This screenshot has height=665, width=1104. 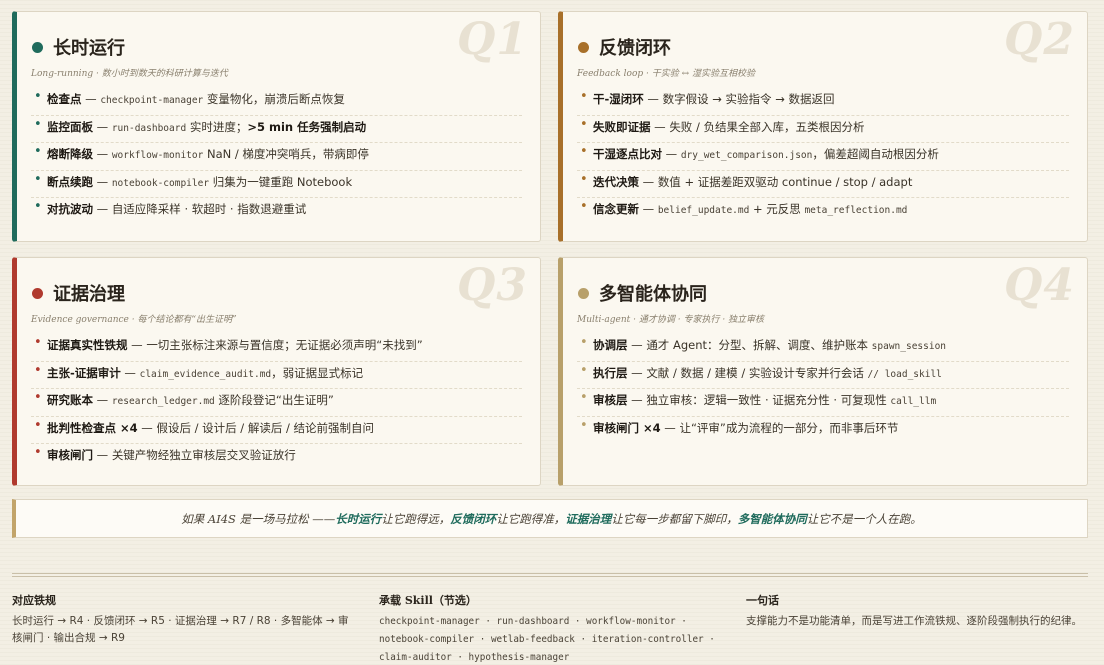 What do you see at coordinates (89, 48) in the screenshot?
I see `quadrant-title: 长时运行` at bounding box center [89, 48].